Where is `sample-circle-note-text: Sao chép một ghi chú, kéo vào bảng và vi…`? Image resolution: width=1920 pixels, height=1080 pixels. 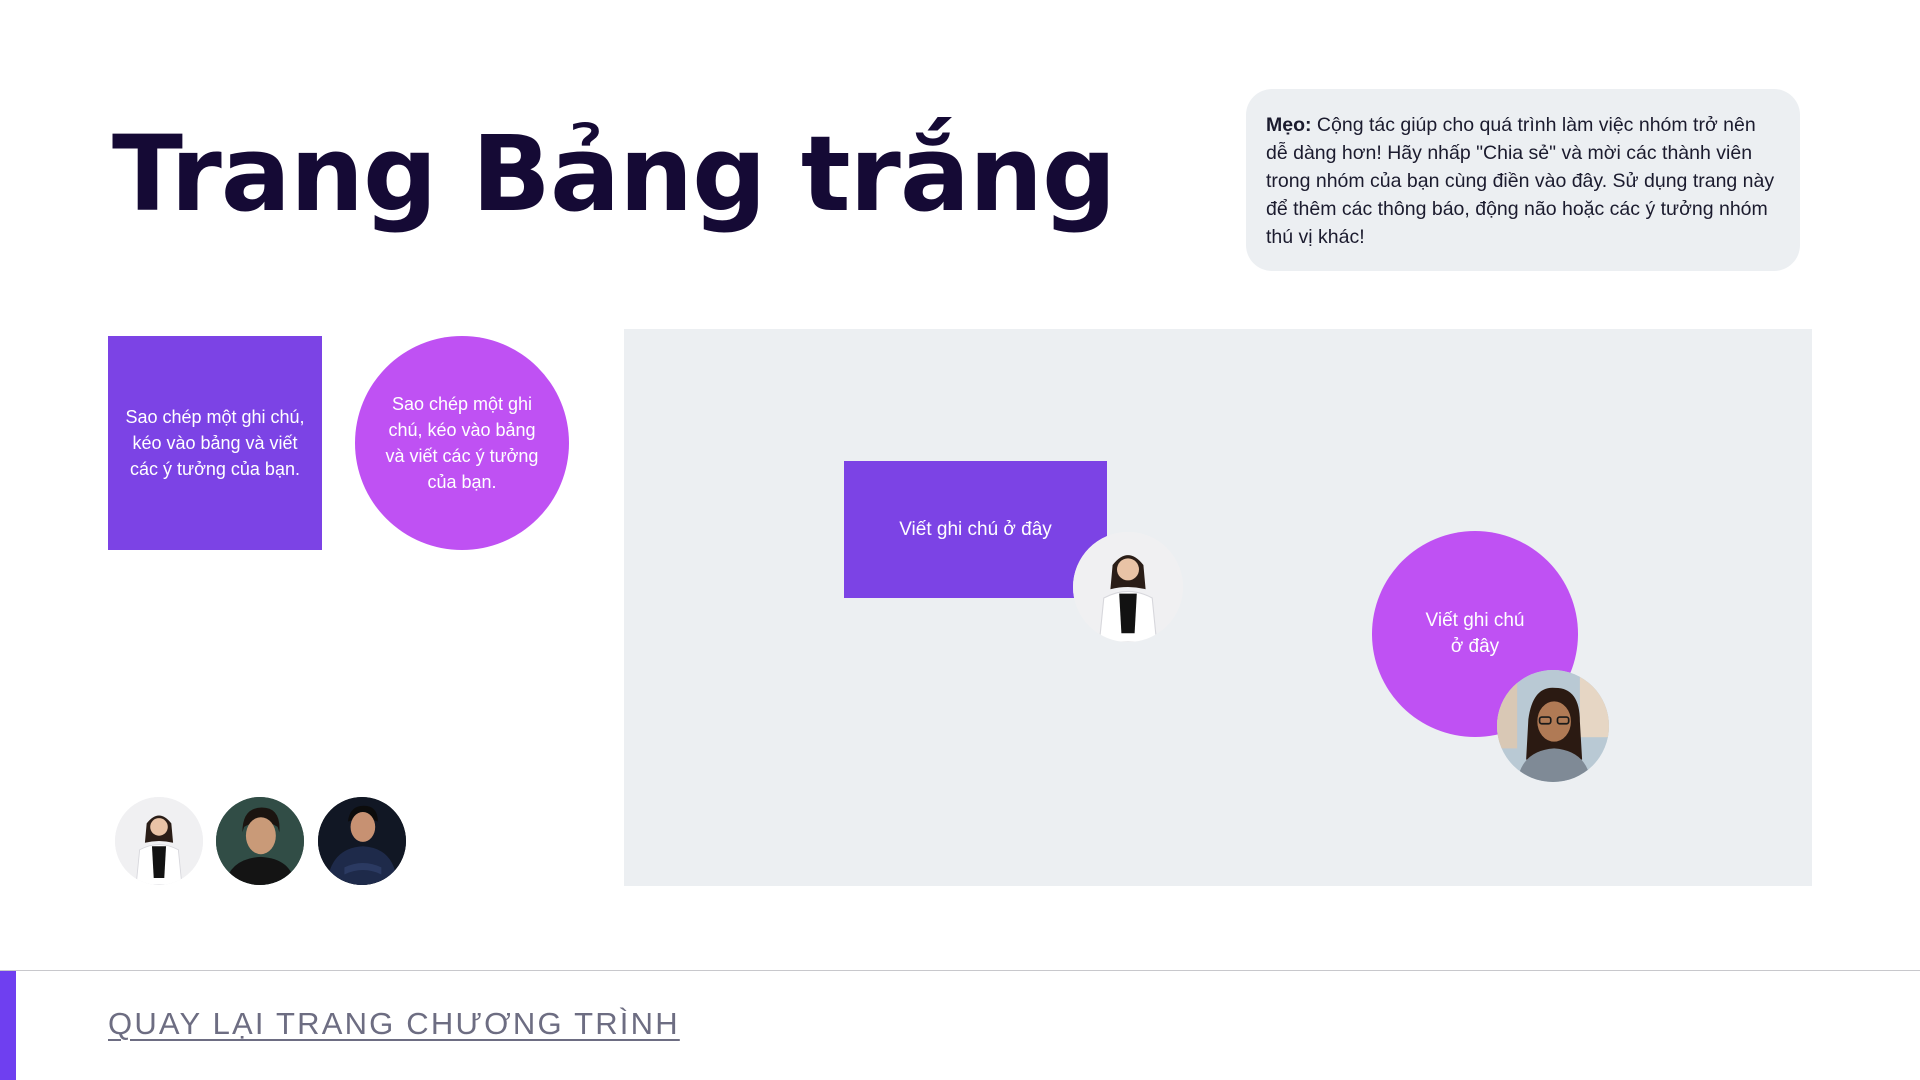 sample-circle-note-text: Sao chép một ghi chú, kéo vào bảng và vi… is located at coordinates (462, 443).